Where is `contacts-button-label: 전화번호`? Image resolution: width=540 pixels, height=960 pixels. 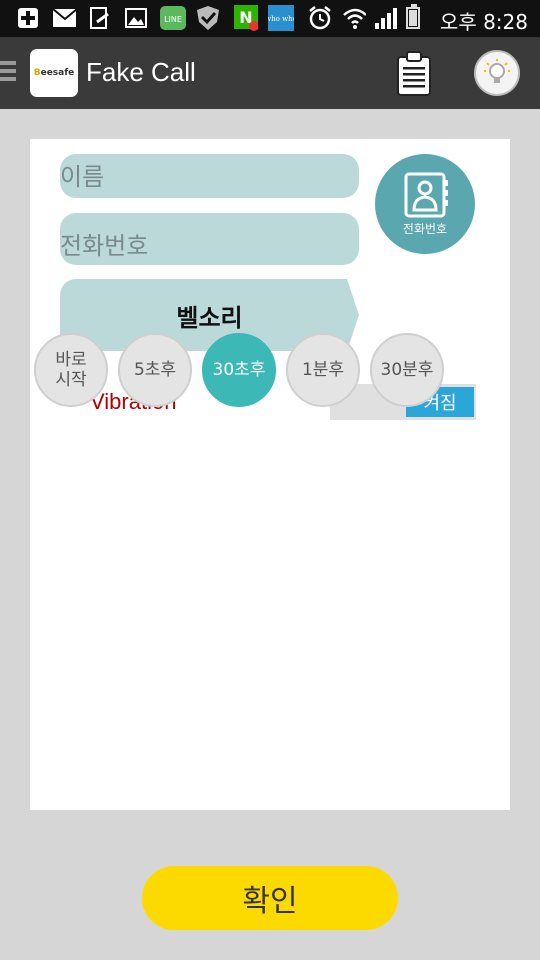
contacts-button-label: 전화번호 is located at coordinates (425, 228).